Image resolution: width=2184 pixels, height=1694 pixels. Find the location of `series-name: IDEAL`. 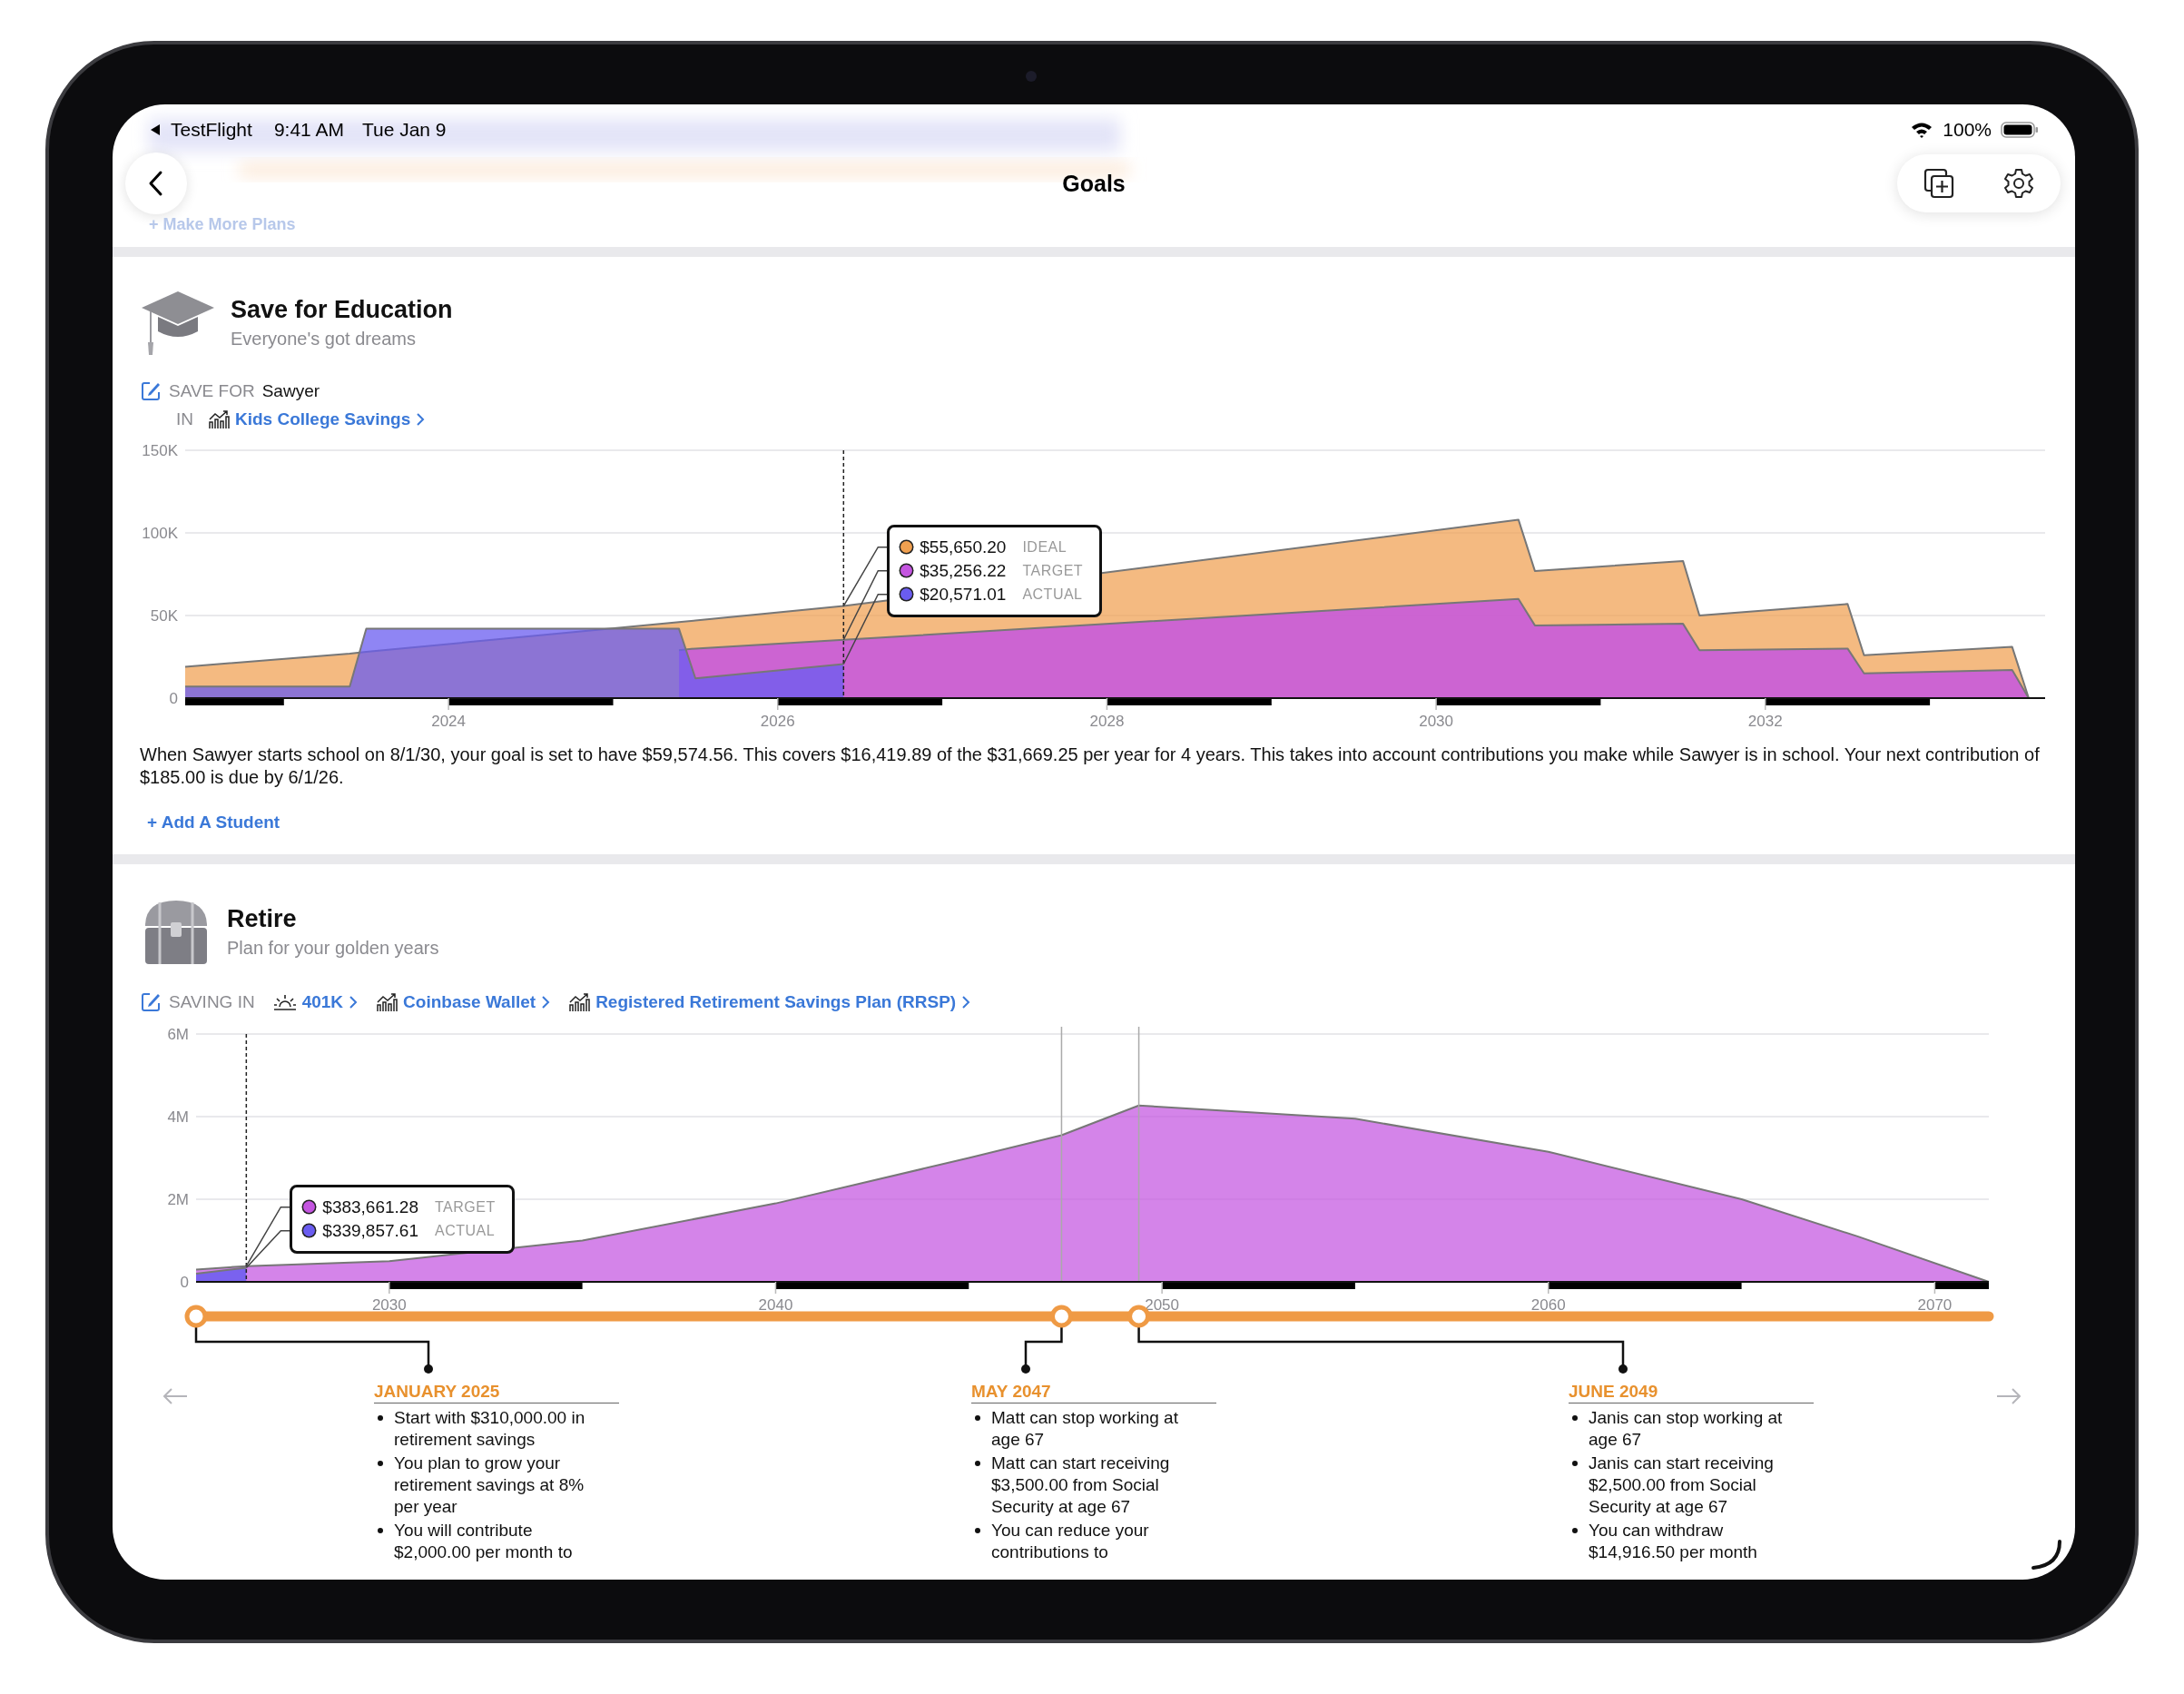

series-name: IDEAL is located at coordinates (1044, 547).